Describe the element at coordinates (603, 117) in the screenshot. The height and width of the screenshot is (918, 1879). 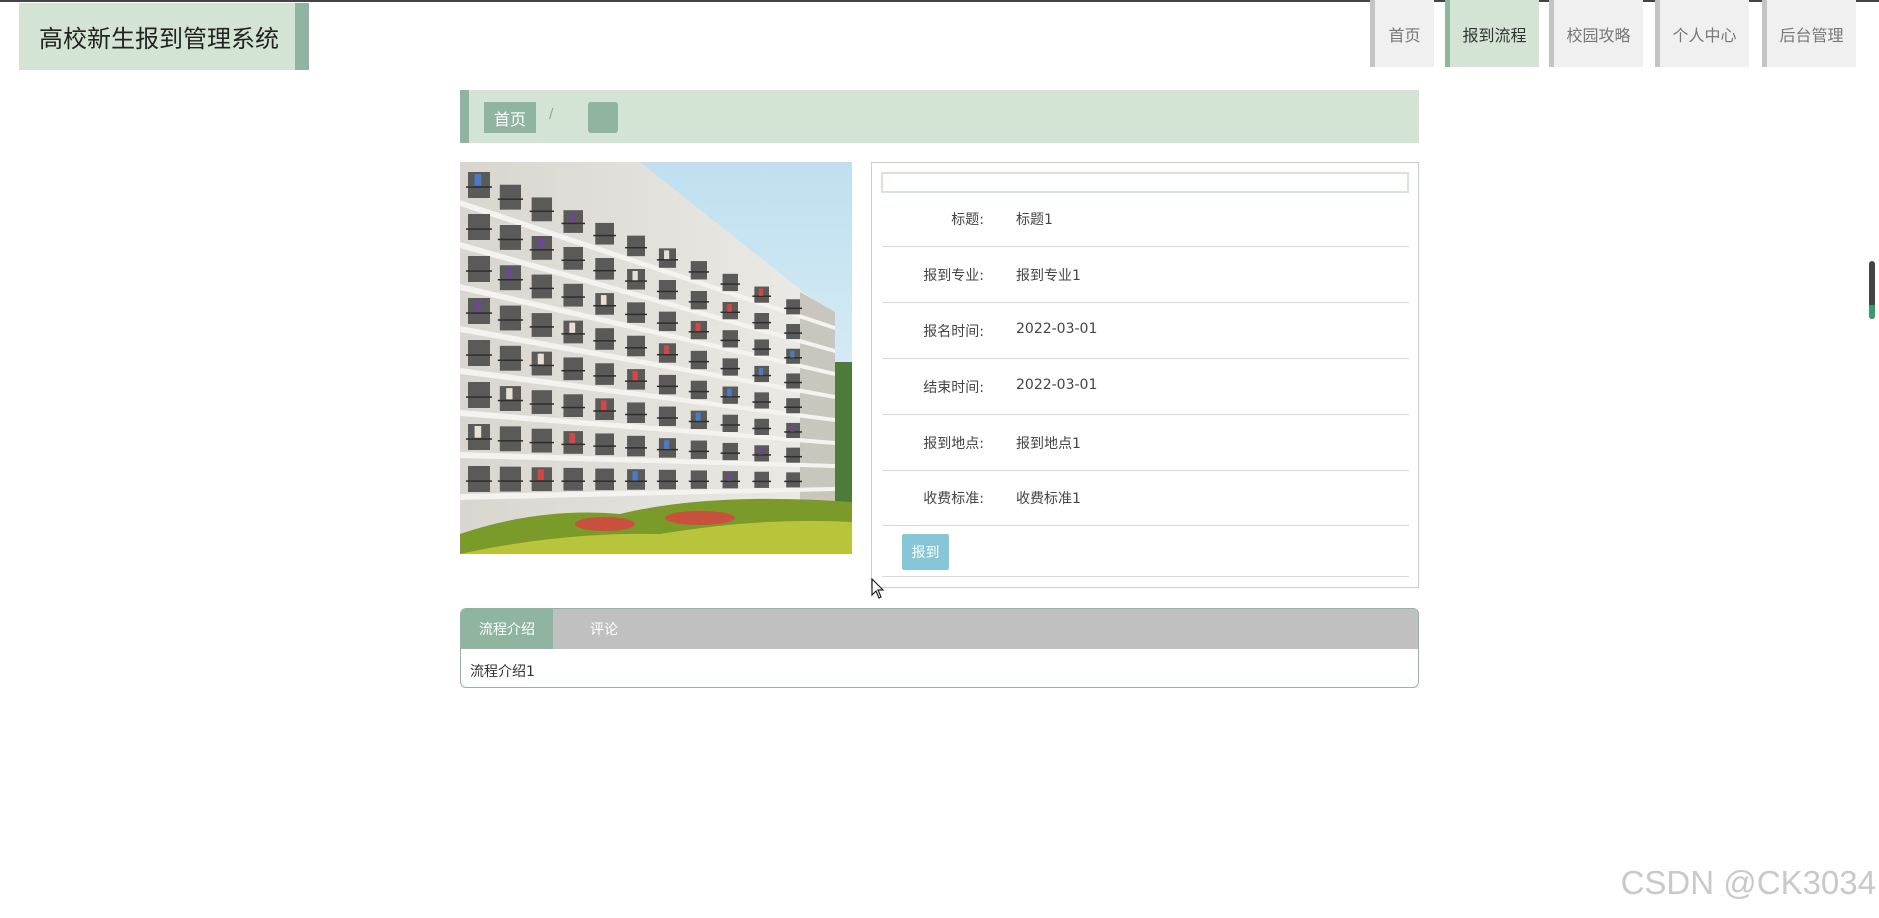
I see `breadcrumb-current` at that location.